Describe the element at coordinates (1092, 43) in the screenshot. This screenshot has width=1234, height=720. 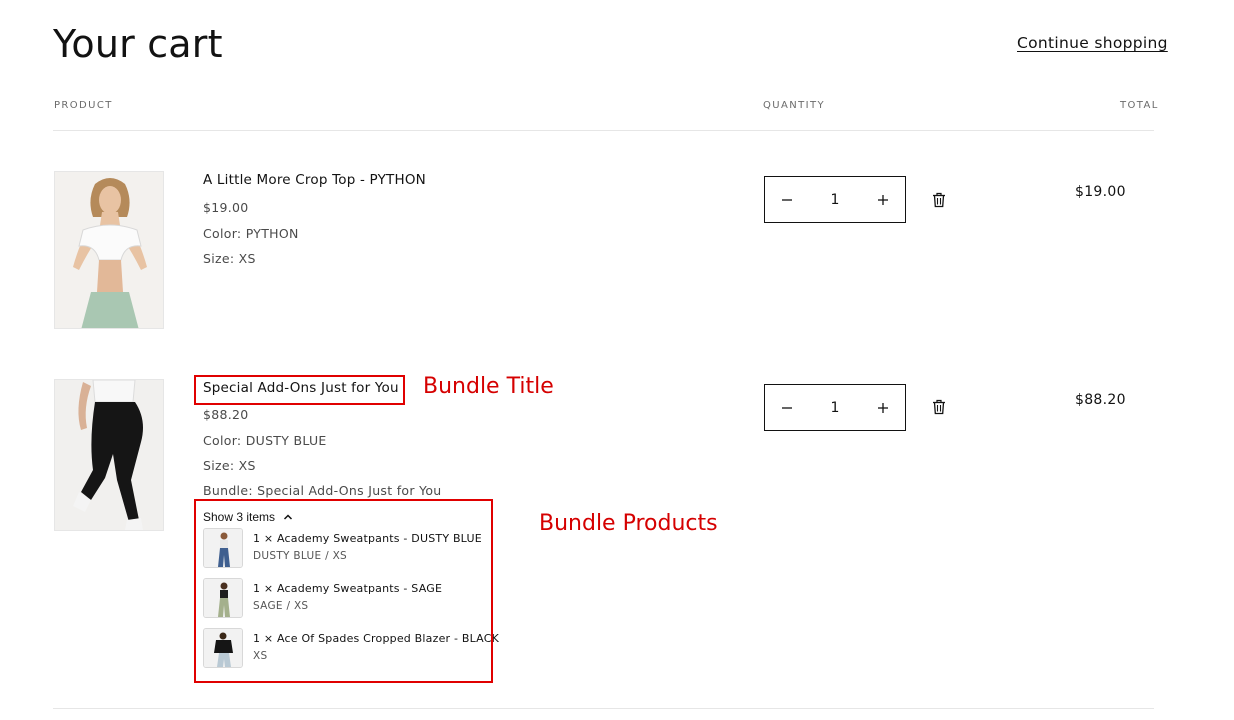
I see `continue-shopping-link: Continue shopping` at that location.